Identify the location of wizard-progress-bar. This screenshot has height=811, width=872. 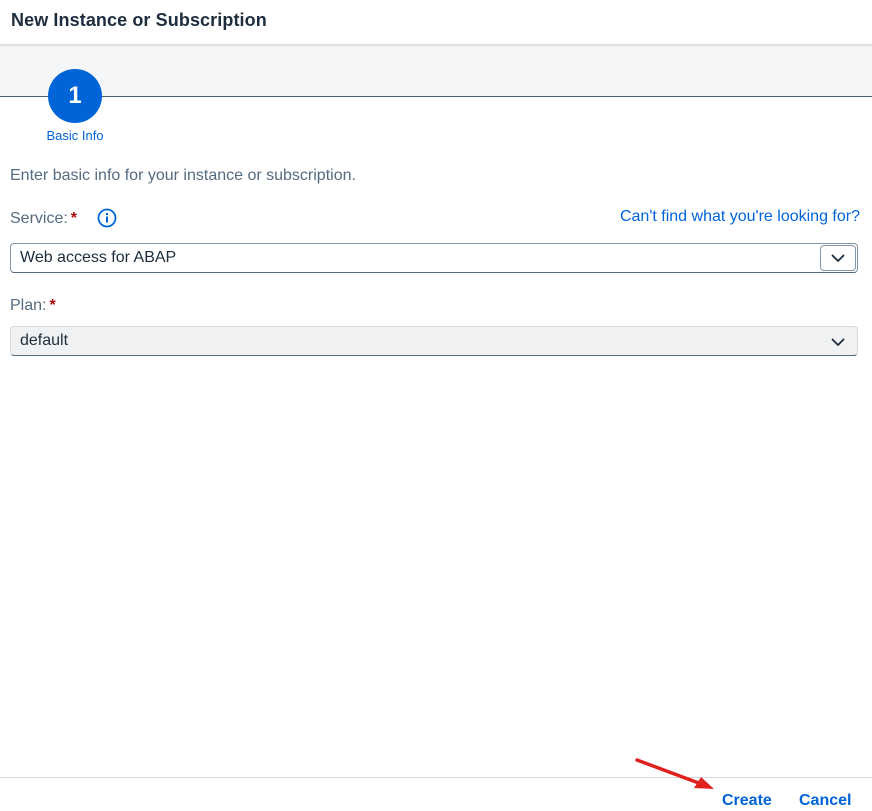
(436, 70).